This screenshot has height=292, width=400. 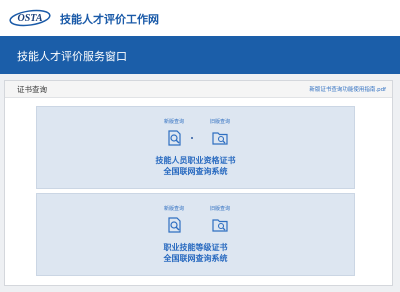 I want to click on panel-title: 证书查询, so click(x=32, y=89).